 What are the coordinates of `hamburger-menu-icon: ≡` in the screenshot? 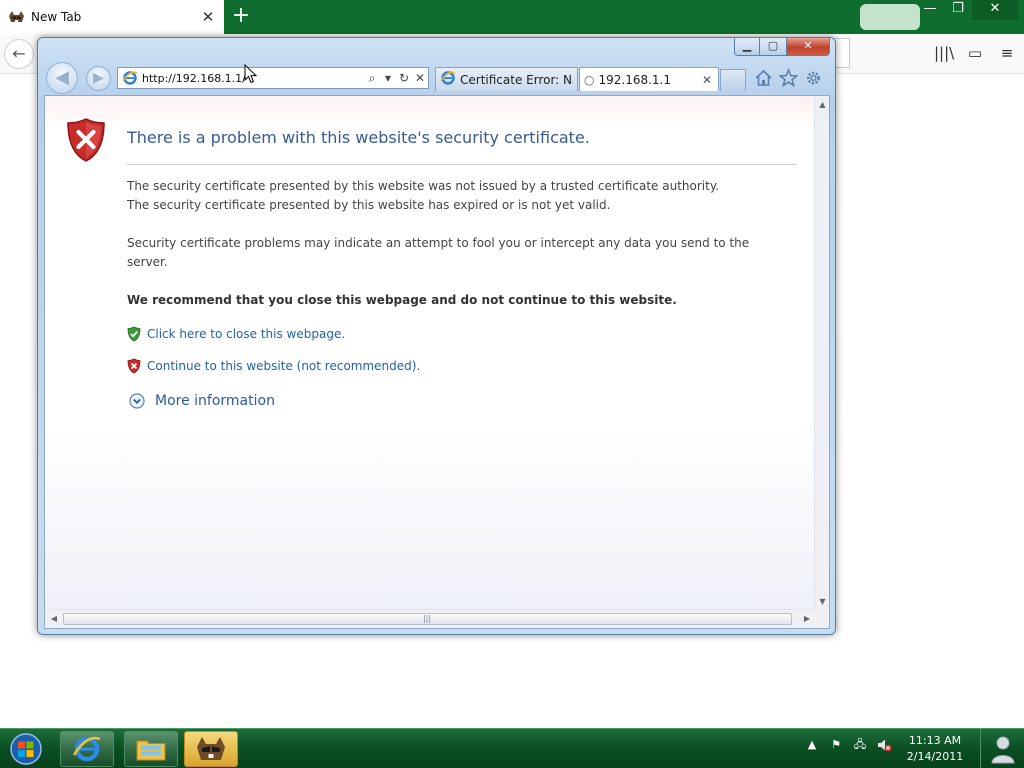 It's located at (1007, 53).